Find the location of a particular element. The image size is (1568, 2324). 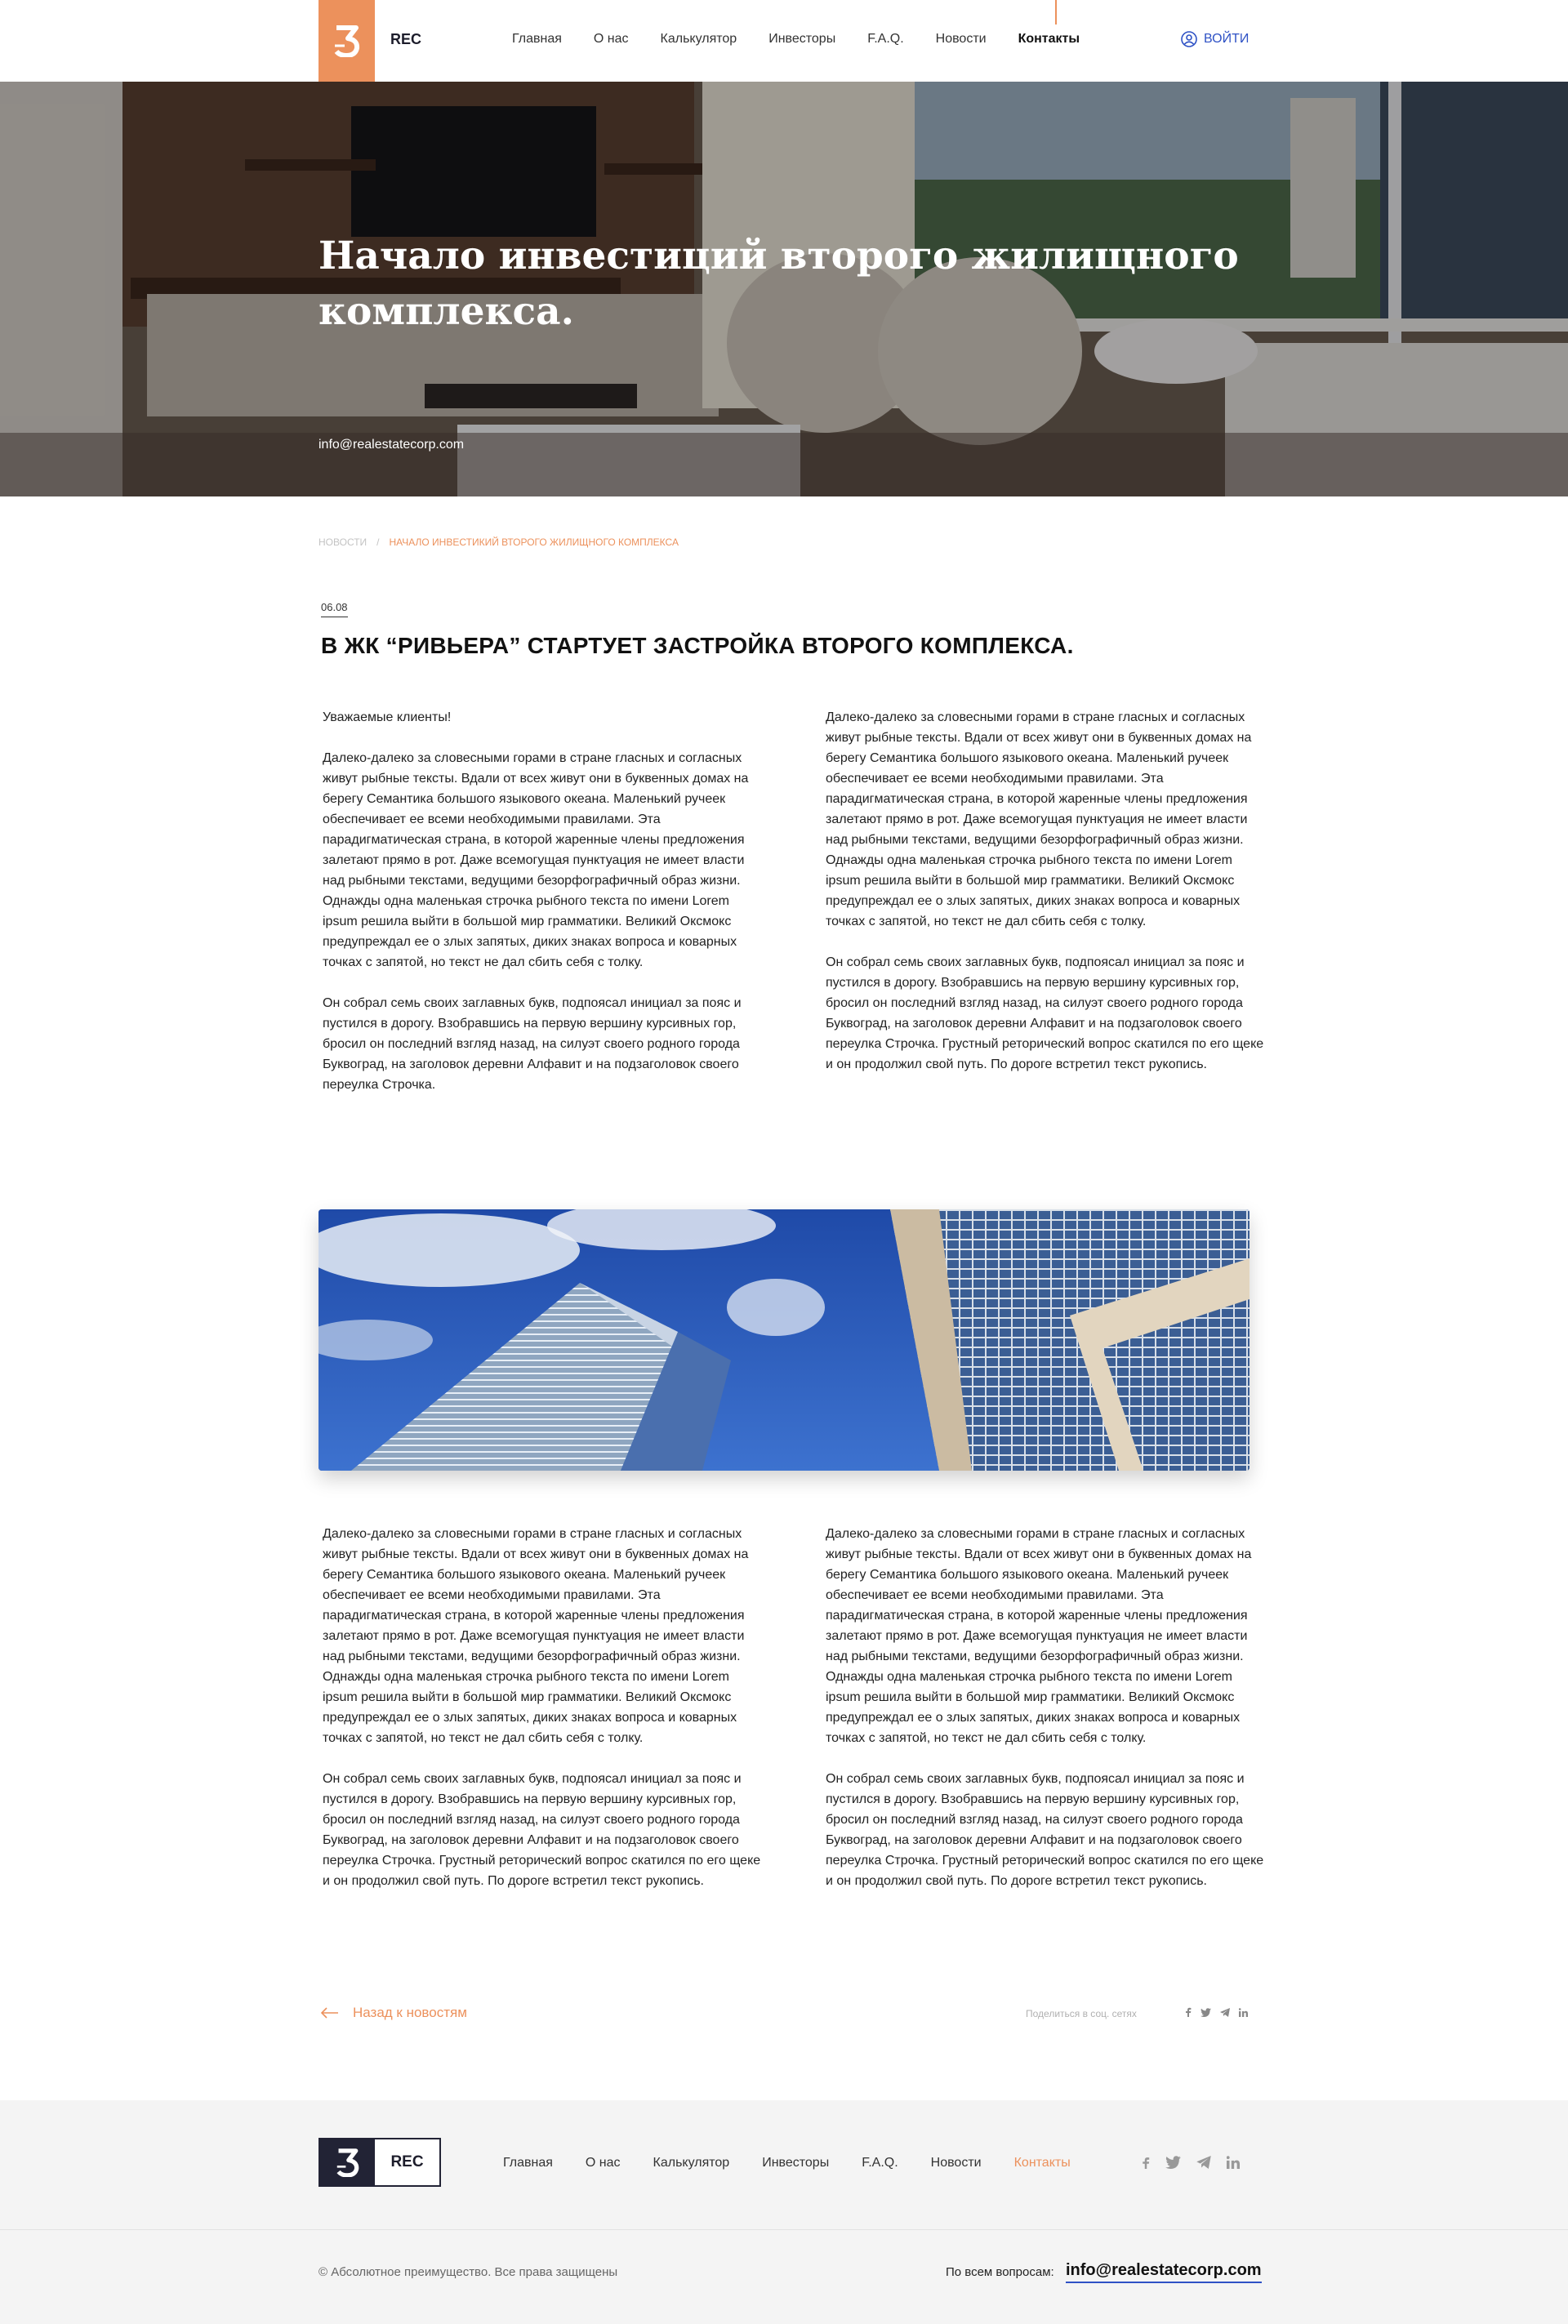

footer-nav-contacts: Контакты is located at coordinates (1042, 2163).